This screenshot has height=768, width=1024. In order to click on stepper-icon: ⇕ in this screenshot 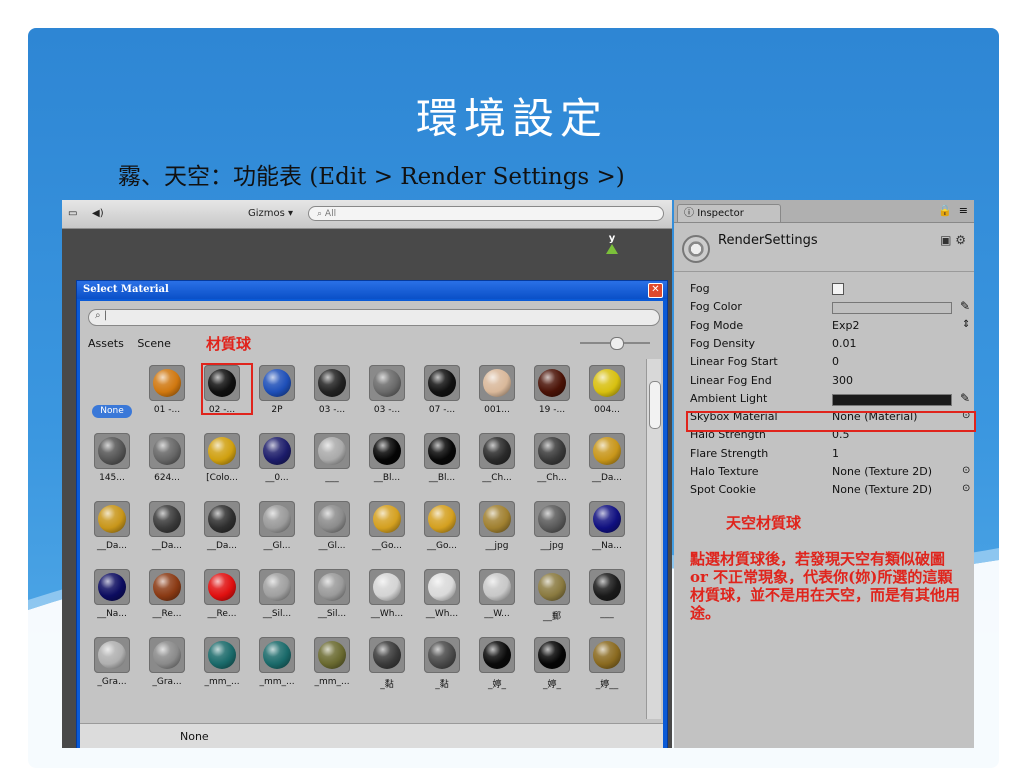, I will do `click(966, 324)`.